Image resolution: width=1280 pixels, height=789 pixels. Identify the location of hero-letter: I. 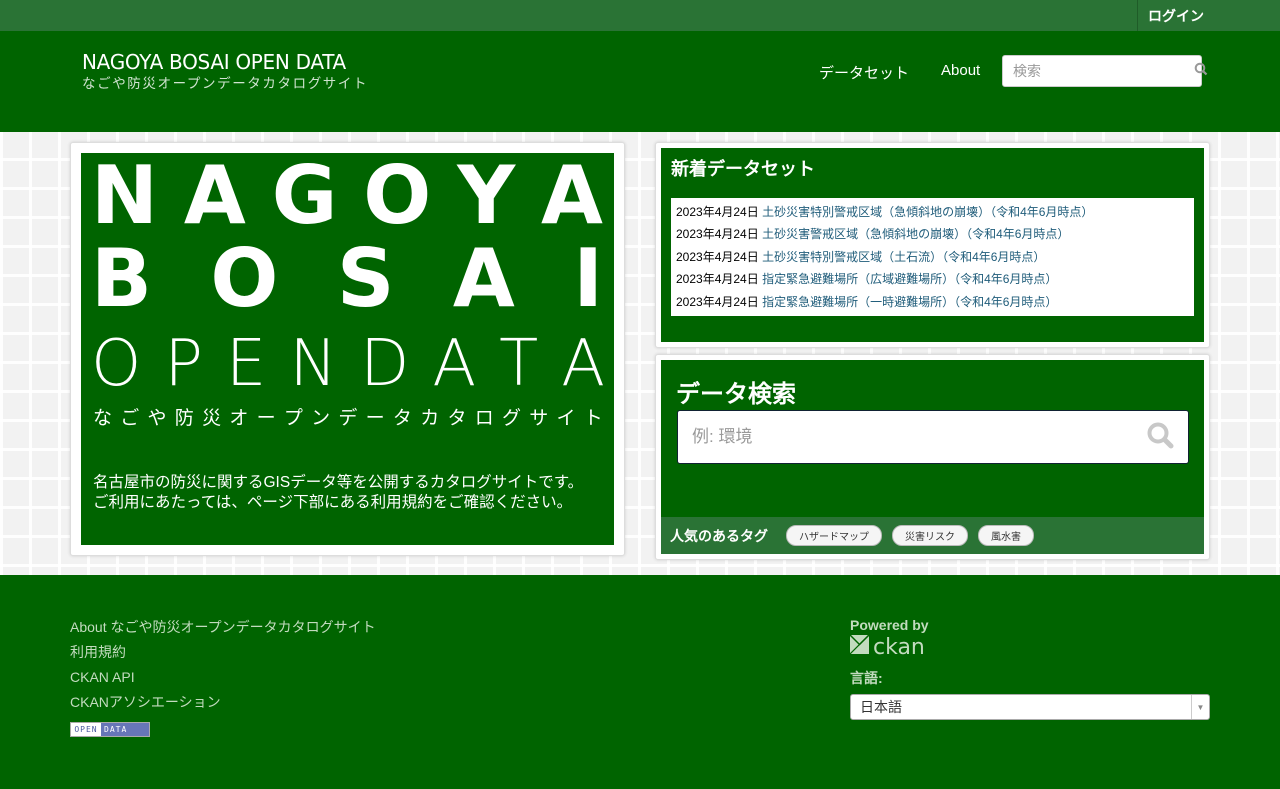
(588, 278).